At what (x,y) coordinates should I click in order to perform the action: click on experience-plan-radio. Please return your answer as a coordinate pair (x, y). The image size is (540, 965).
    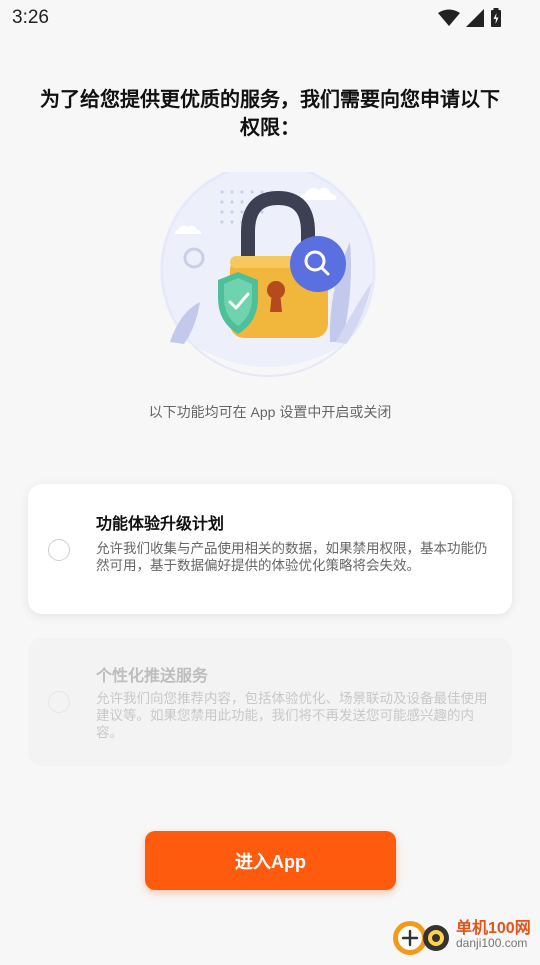
    Looking at the image, I should click on (59, 550).